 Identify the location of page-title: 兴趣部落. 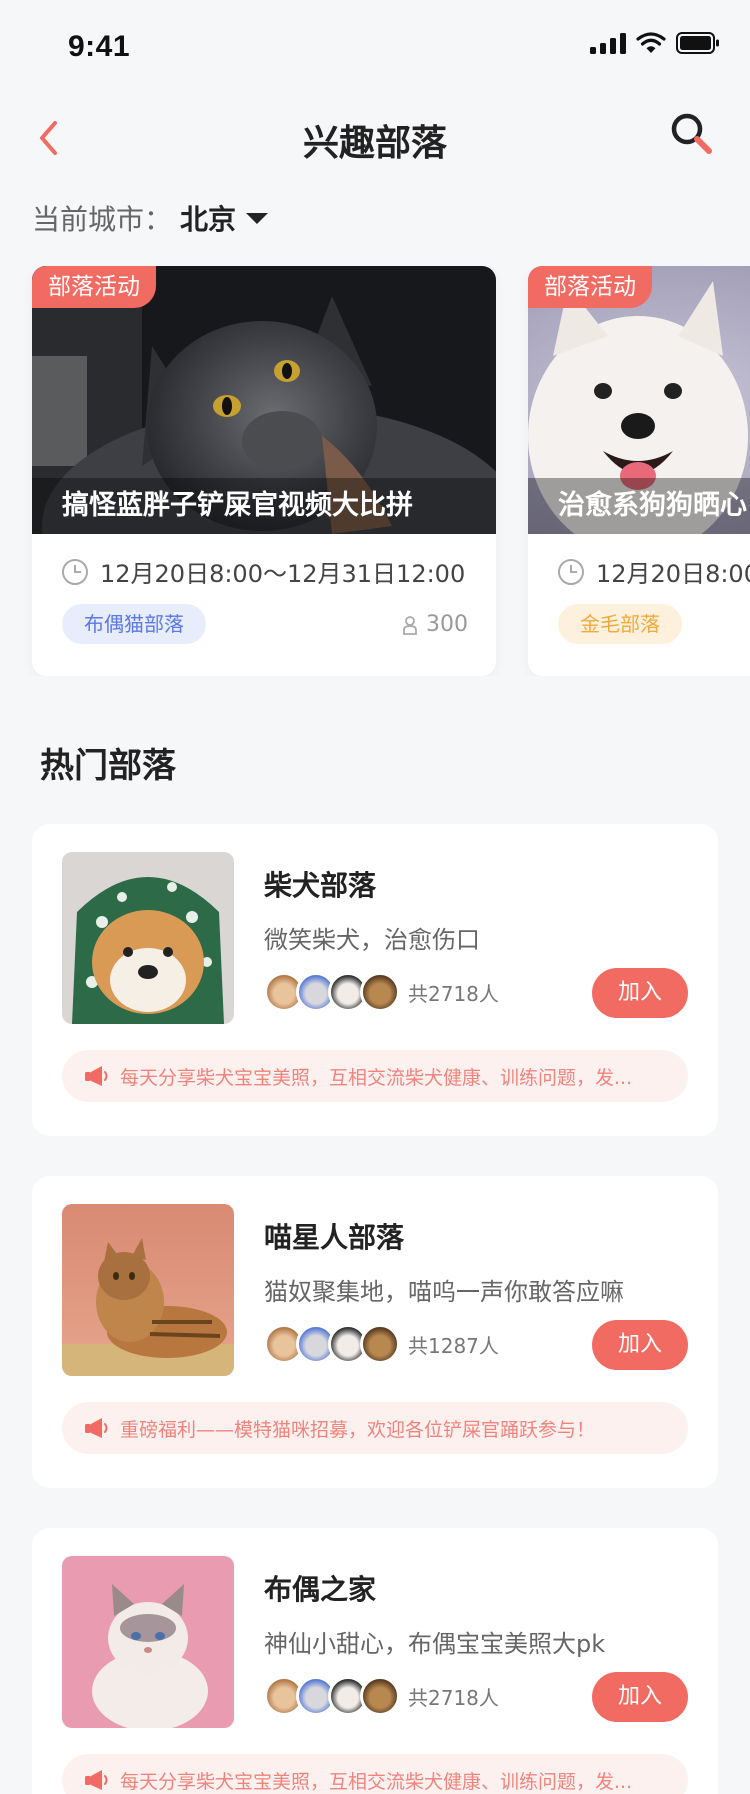
(374, 143).